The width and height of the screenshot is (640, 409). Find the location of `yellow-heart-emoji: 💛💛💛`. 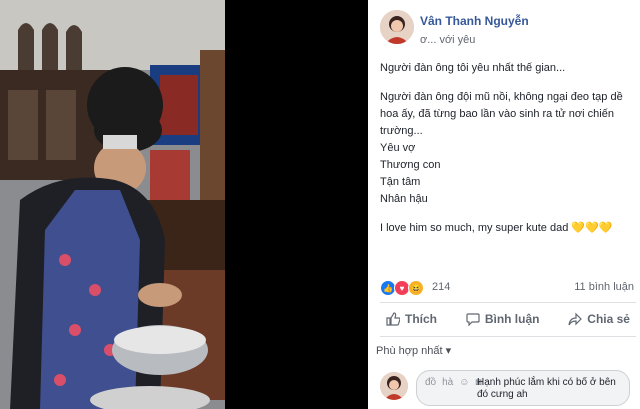

yellow-heart-emoji: 💛💛💛 is located at coordinates (592, 228).